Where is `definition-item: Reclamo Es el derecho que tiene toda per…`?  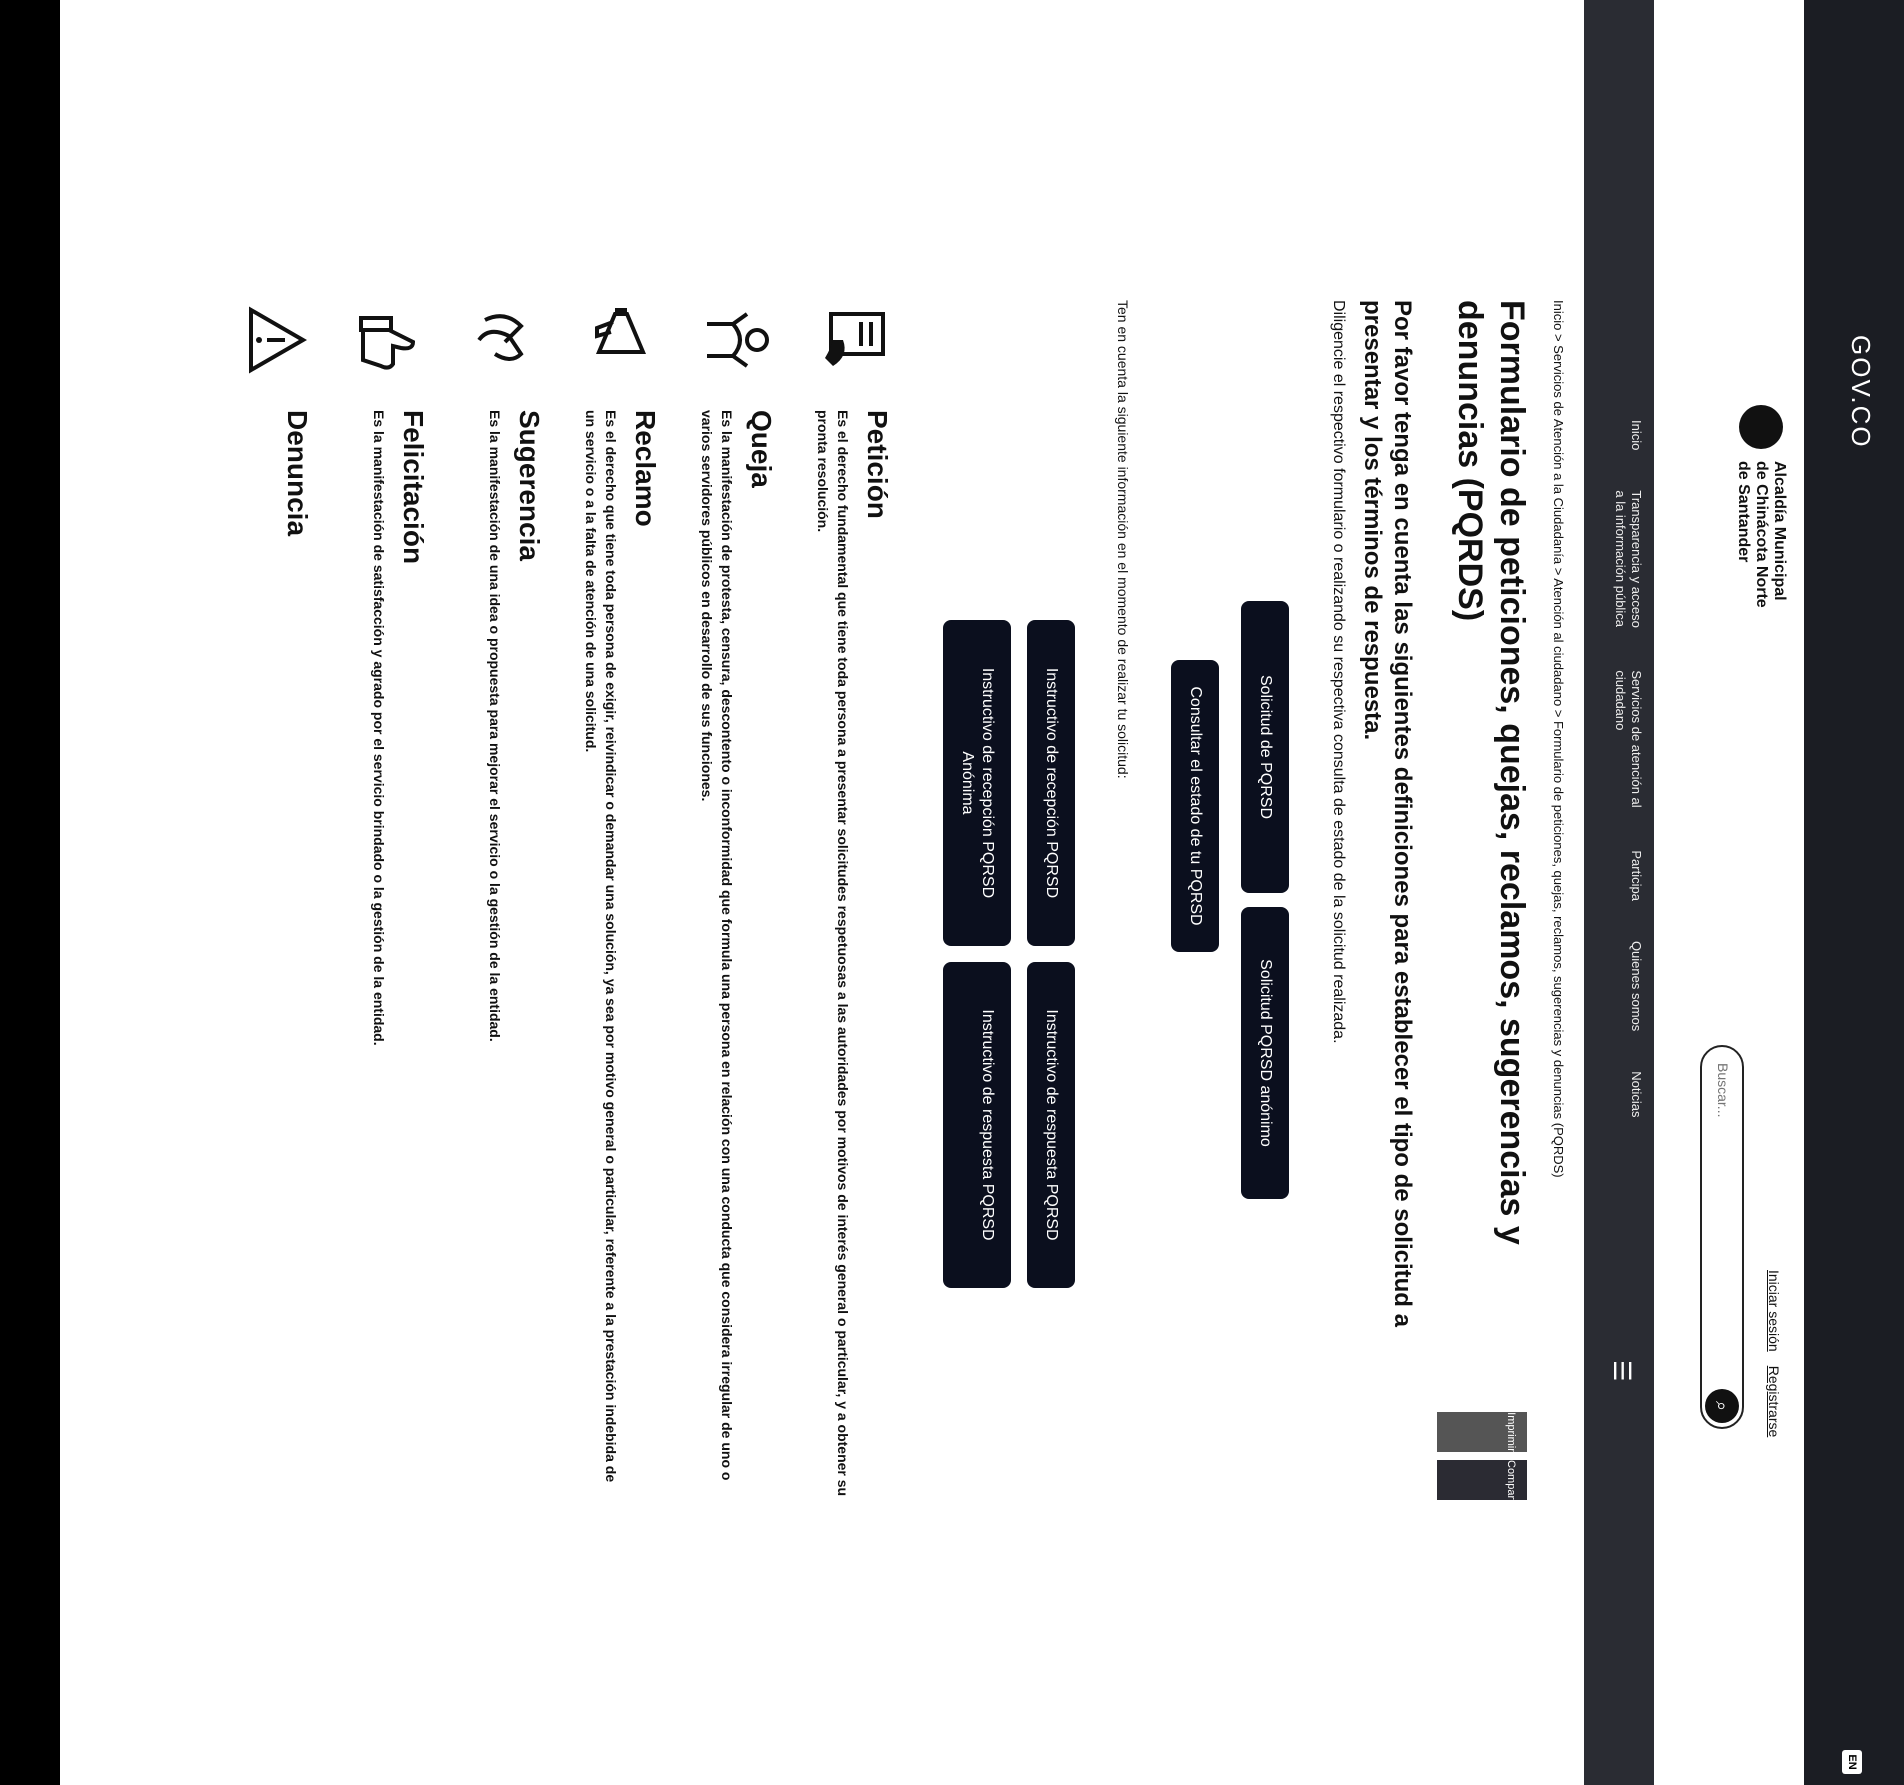
definition-item: Reclamo Es el derecho que tiene toda per… is located at coordinates (621, 900).